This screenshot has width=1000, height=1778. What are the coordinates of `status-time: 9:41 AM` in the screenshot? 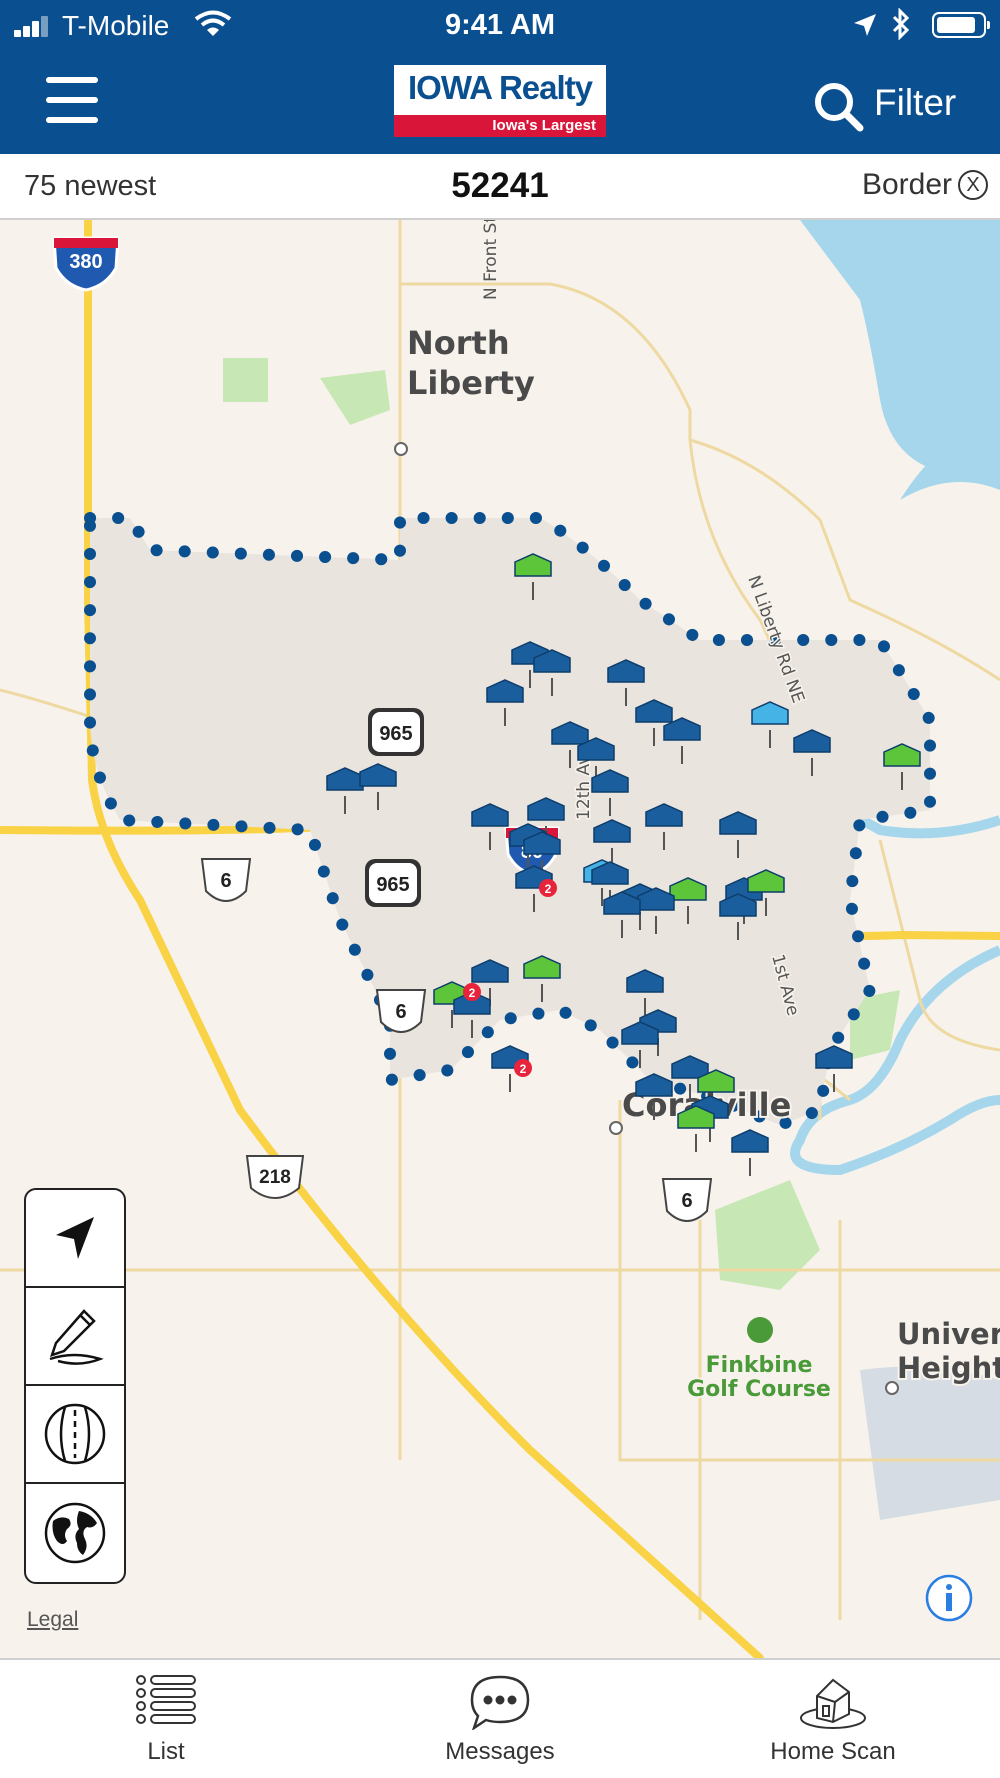 It's located at (500, 25).